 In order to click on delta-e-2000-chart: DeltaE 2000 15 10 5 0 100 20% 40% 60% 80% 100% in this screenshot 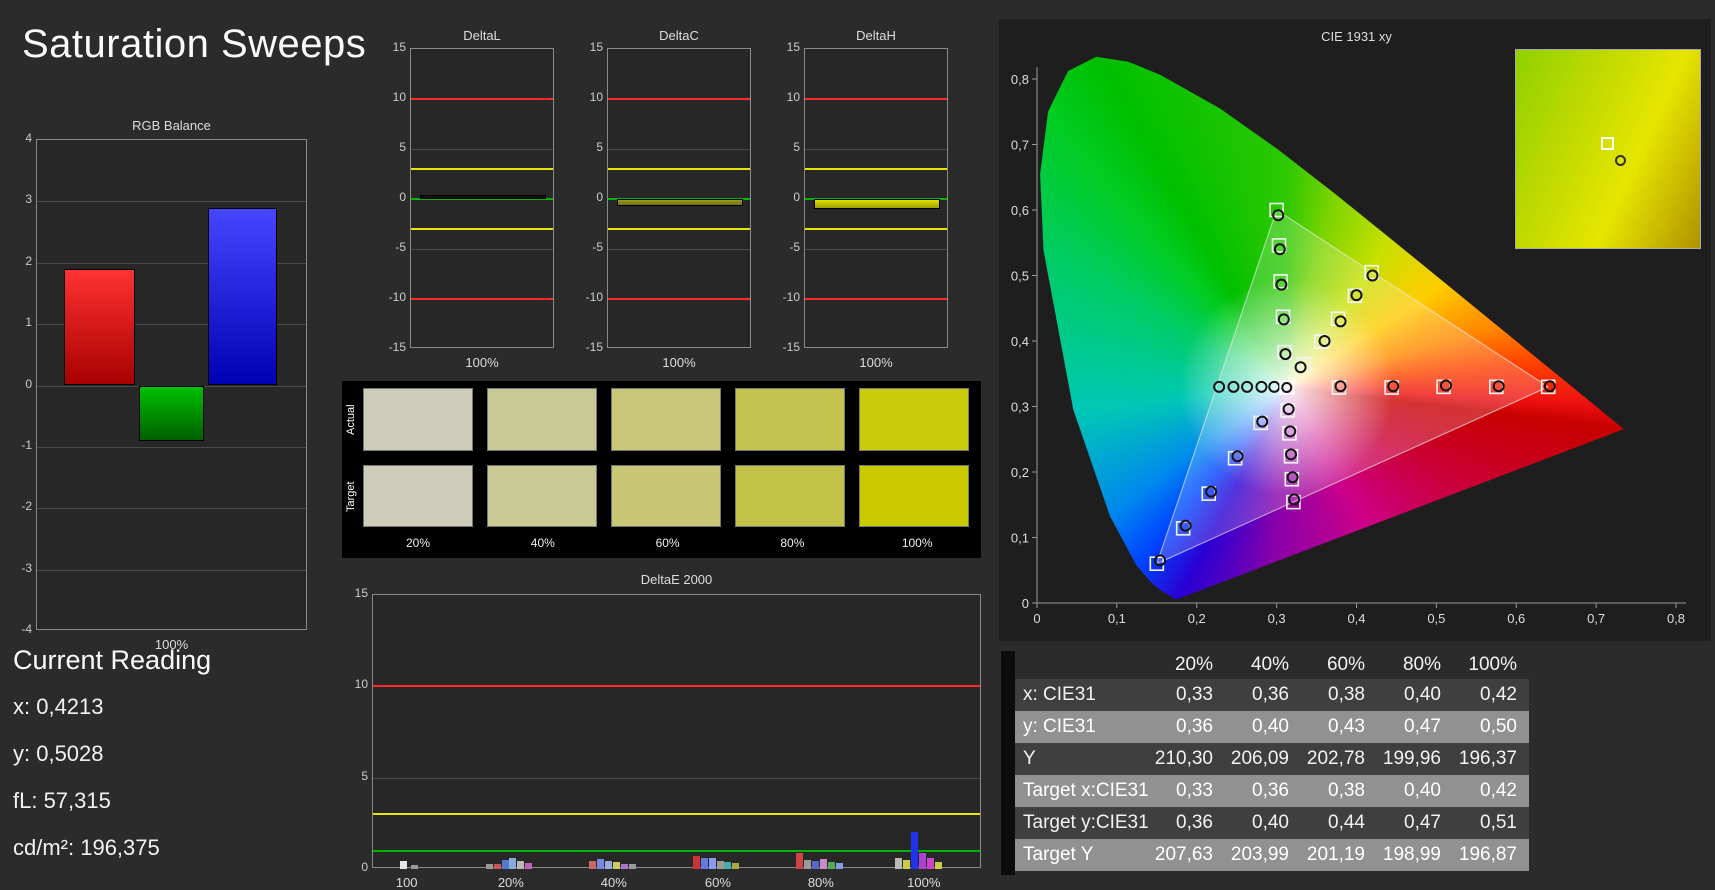, I will do `click(662, 730)`.